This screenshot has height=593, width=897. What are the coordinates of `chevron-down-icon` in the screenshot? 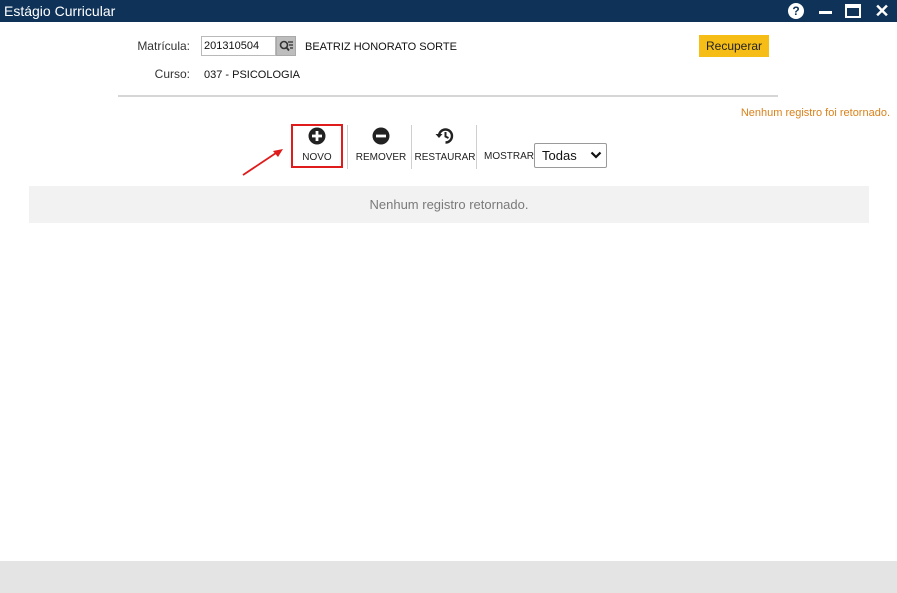 It's located at (596, 155).